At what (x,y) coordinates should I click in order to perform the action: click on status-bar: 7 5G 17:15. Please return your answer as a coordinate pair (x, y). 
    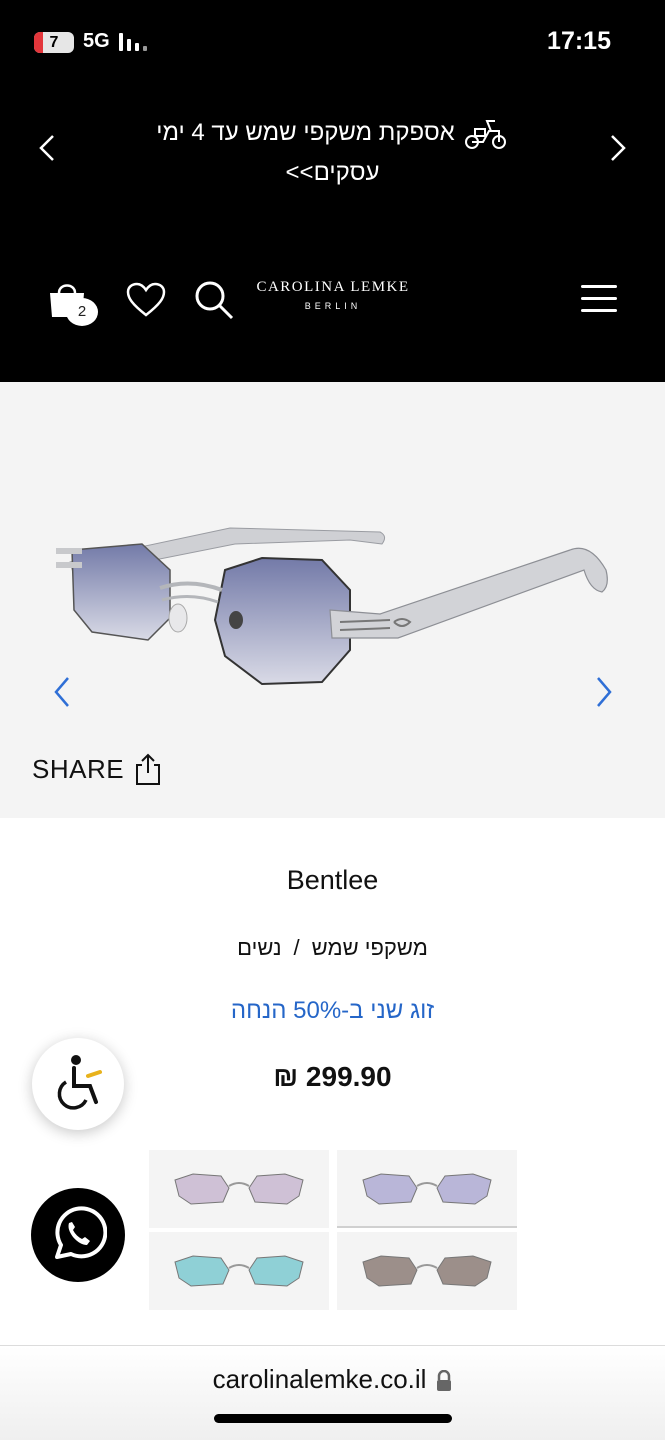
    Looking at the image, I should click on (332, 42).